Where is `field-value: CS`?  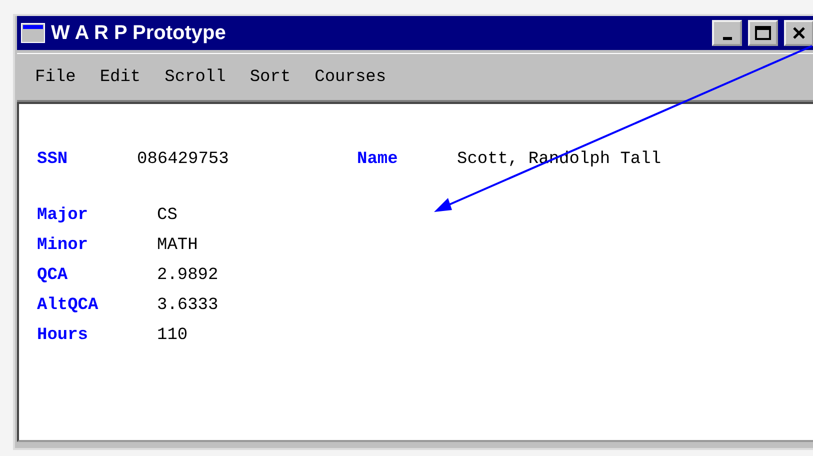 field-value: CS is located at coordinates (167, 216).